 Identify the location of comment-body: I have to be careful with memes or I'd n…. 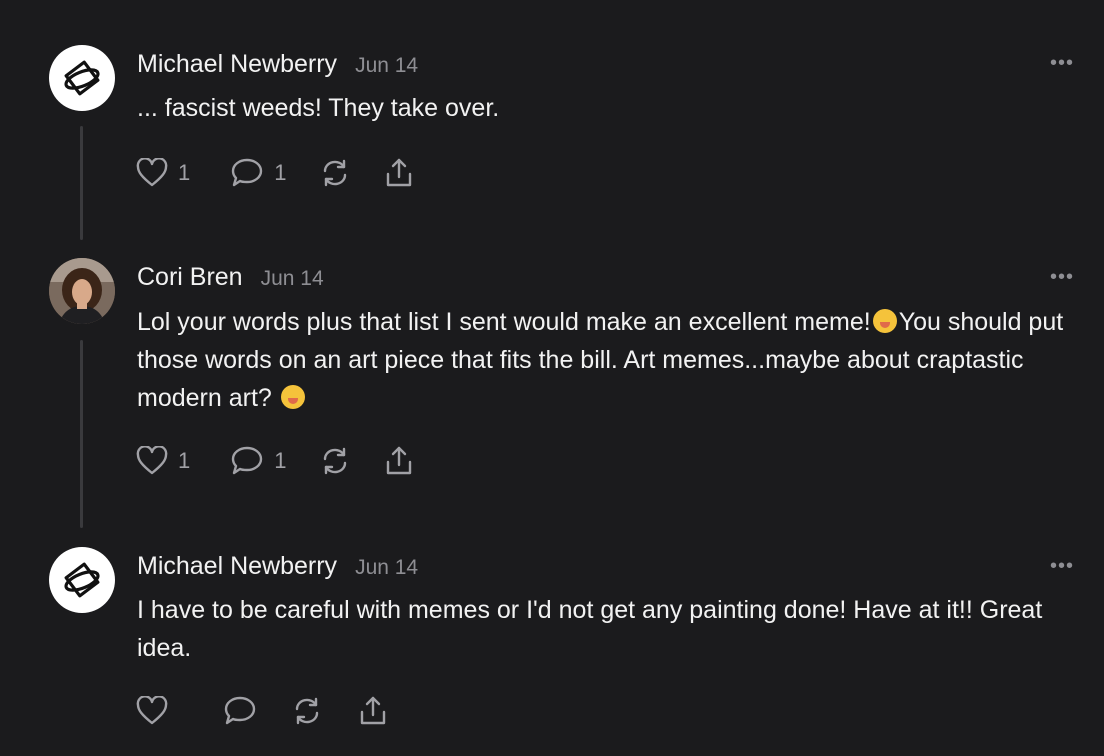
(590, 629).